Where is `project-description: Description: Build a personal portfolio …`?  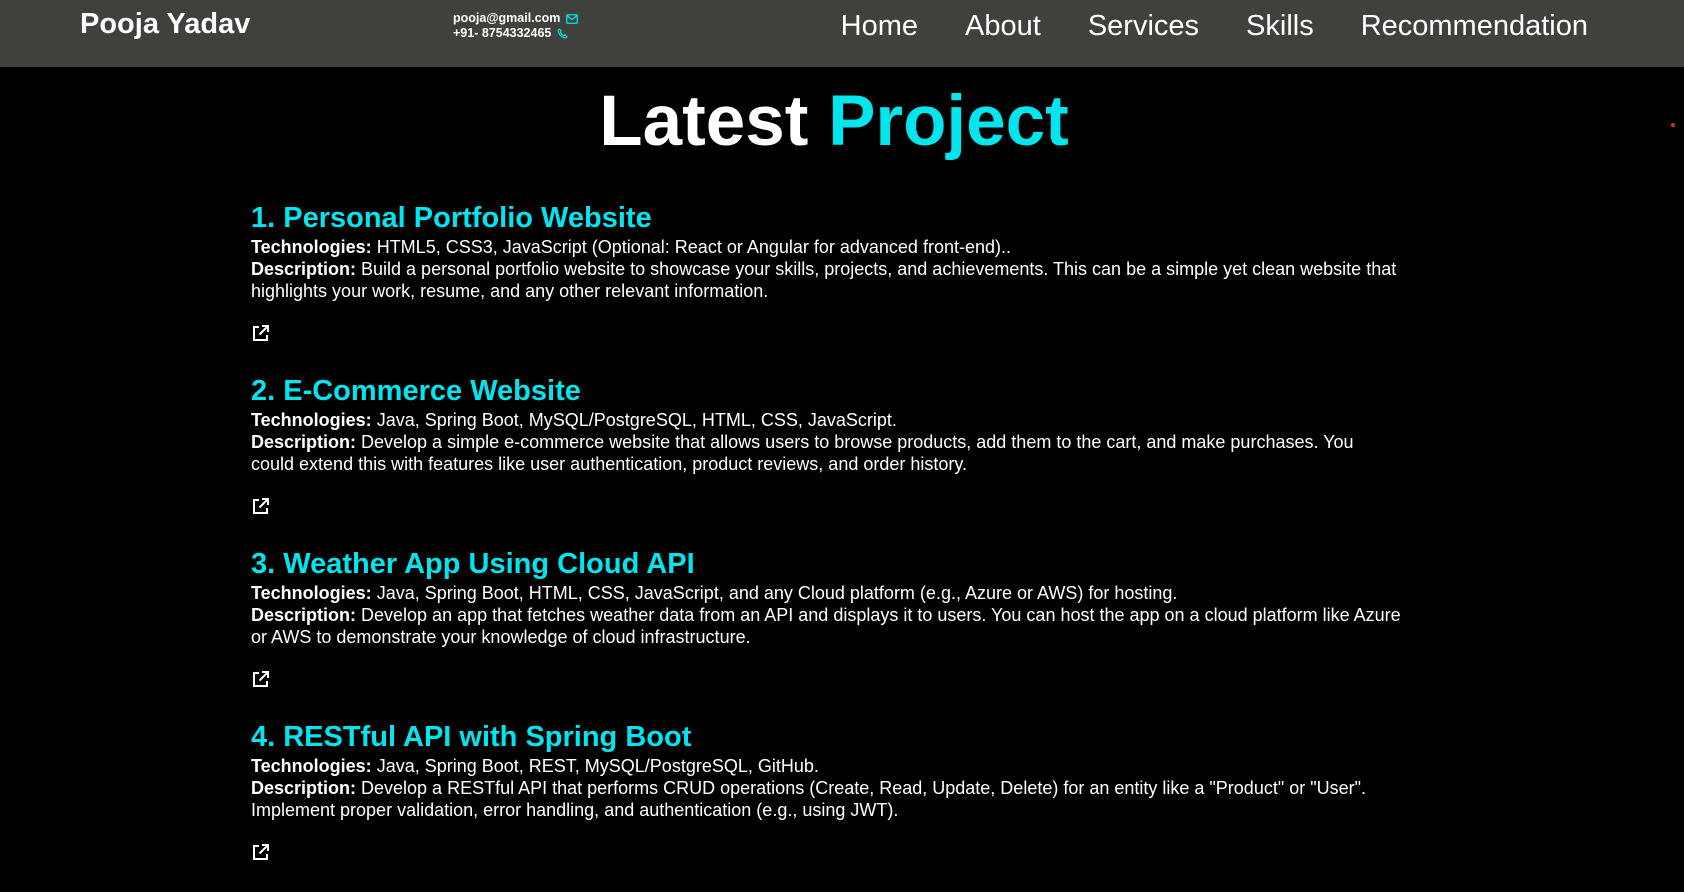 project-description: Description: Build a personal portfolio … is located at coordinates (826, 280).